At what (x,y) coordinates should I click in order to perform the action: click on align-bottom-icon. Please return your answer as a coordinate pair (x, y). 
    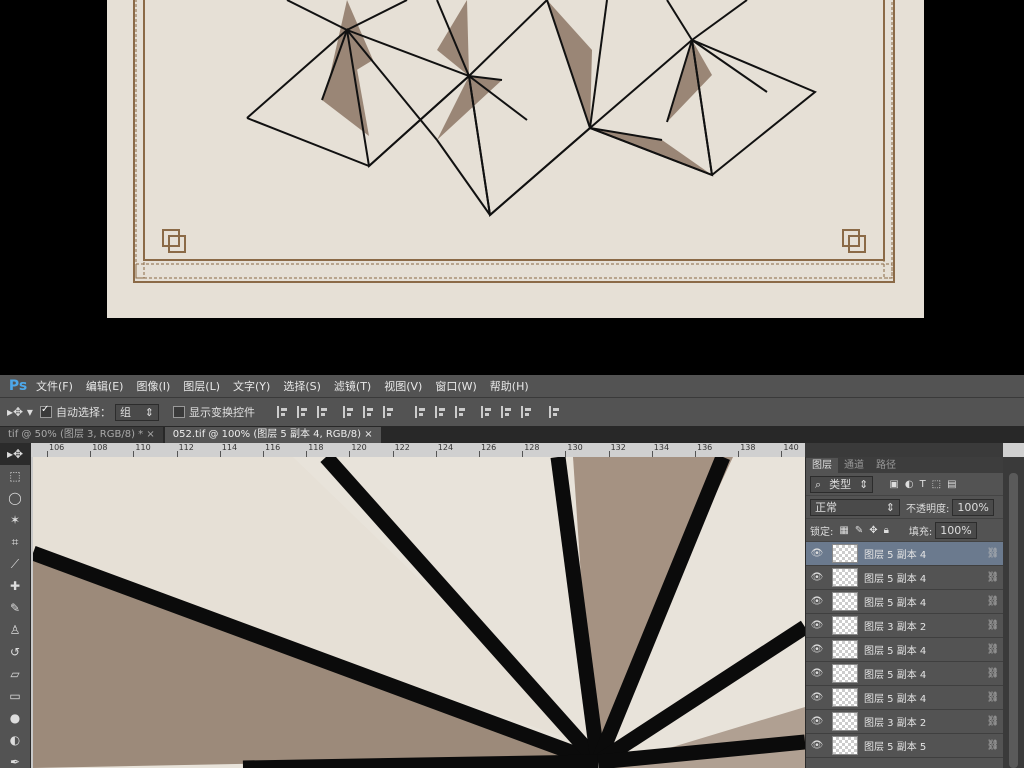
    Looking at the image, I should click on (323, 412).